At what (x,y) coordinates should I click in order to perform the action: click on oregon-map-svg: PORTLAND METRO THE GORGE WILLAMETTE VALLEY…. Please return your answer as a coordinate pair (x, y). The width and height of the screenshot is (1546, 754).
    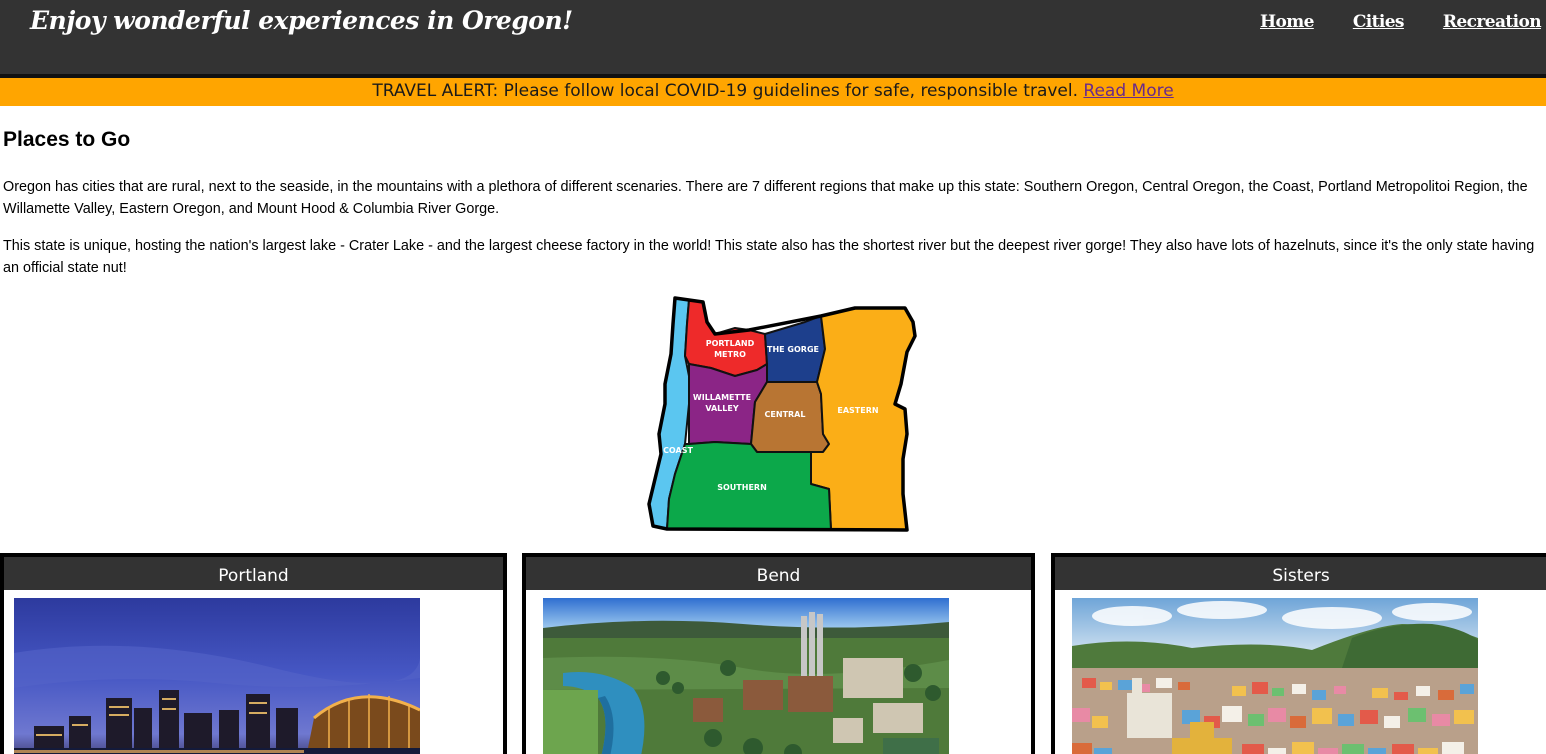
    Looking at the image, I should click on (782, 414).